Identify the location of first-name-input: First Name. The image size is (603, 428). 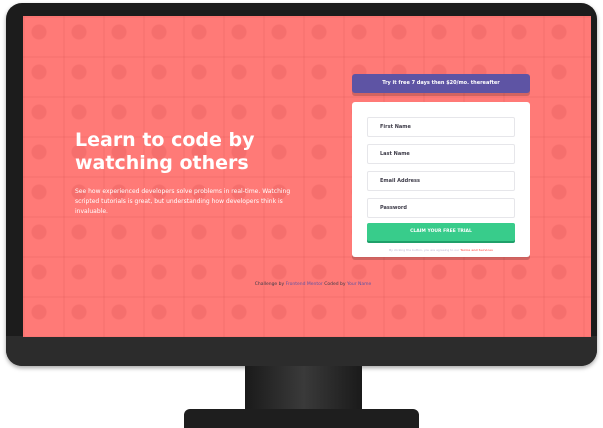
(441, 127).